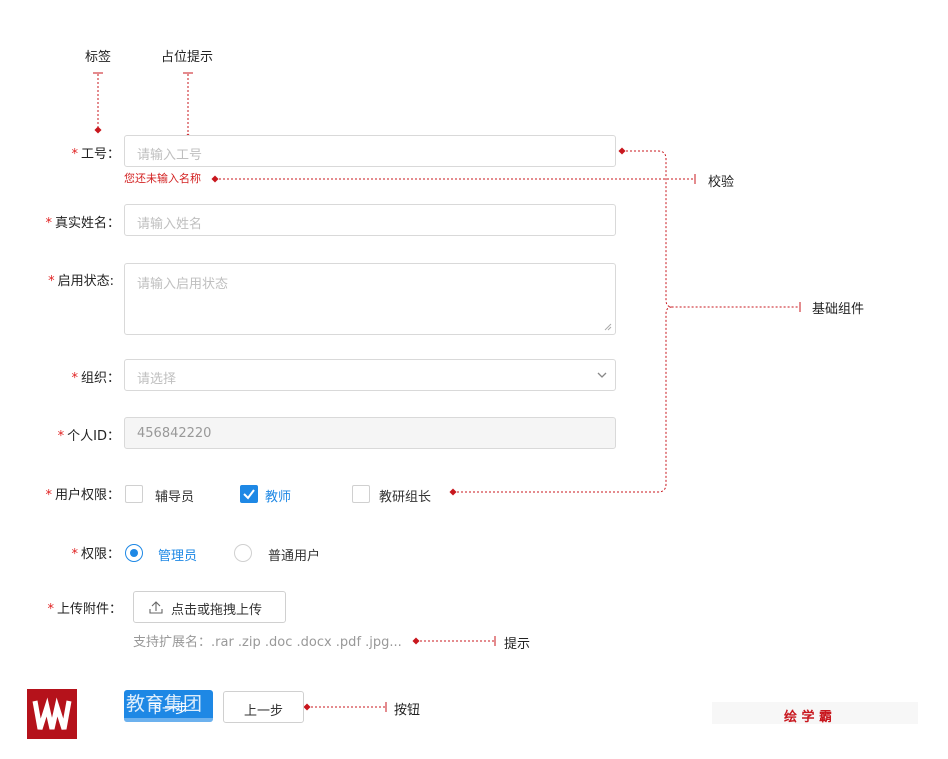 Image resolution: width=948 pixels, height=759 pixels. Describe the element at coordinates (183, 284) in the screenshot. I see `status-placeholder: 请输入启用状态` at that location.